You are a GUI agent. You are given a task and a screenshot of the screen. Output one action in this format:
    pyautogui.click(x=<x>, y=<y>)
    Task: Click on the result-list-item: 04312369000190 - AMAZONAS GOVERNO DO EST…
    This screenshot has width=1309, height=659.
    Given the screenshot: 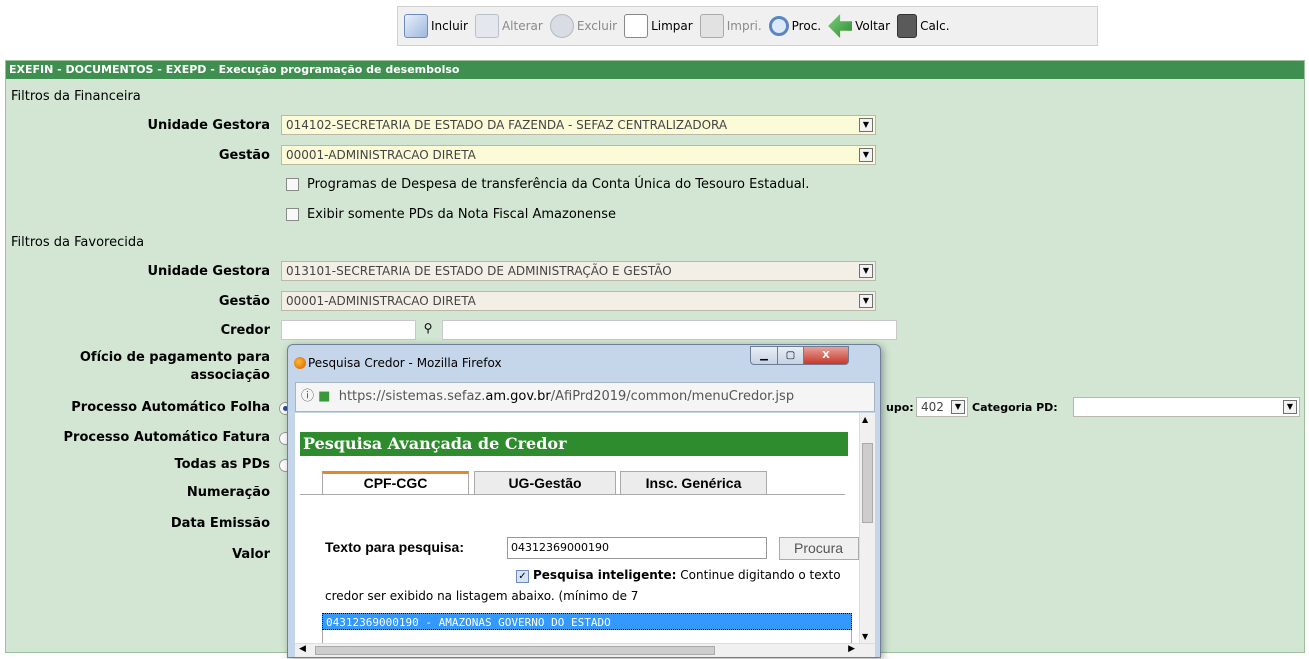 What is the action you would take?
    pyautogui.click(x=587, y=621)
    